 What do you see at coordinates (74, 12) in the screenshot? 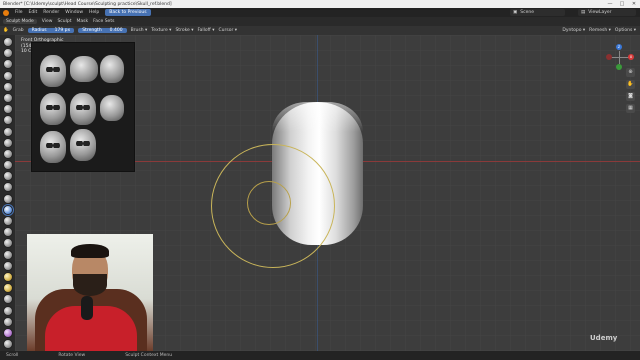
I see `menu-window: Window` at bounding box center [74, 12].